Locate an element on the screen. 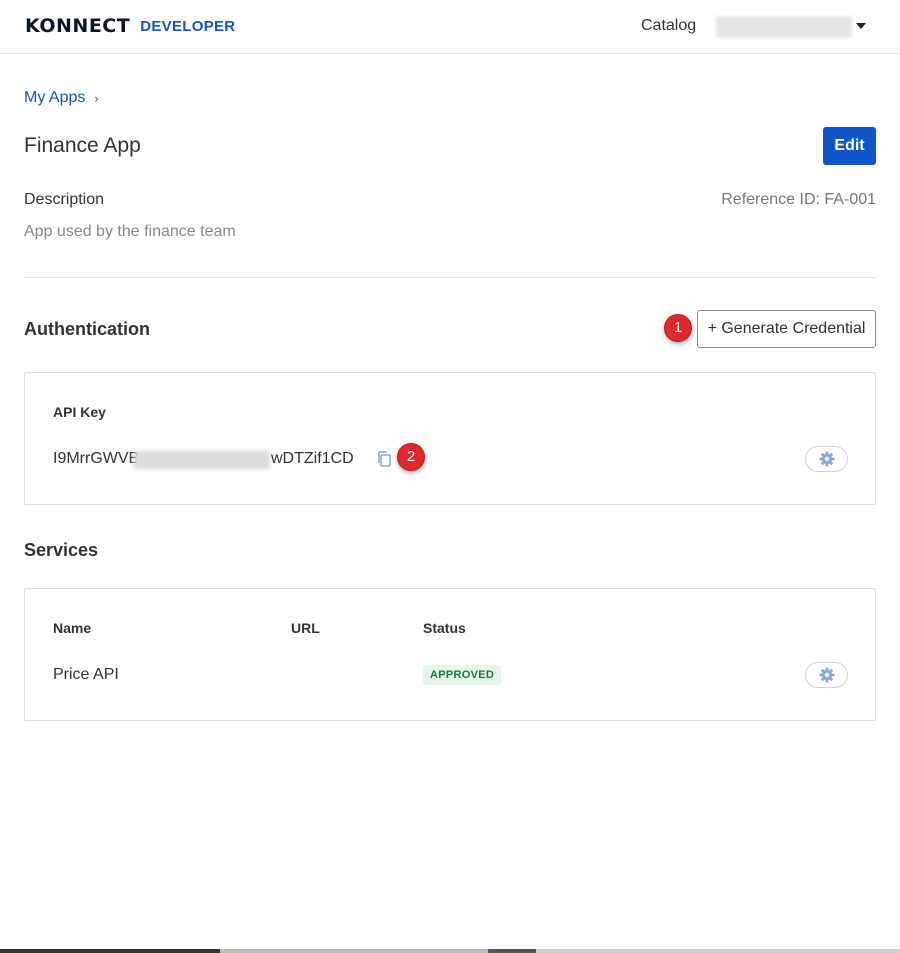  column-header-url: URL is located at coordinates (305, 628).